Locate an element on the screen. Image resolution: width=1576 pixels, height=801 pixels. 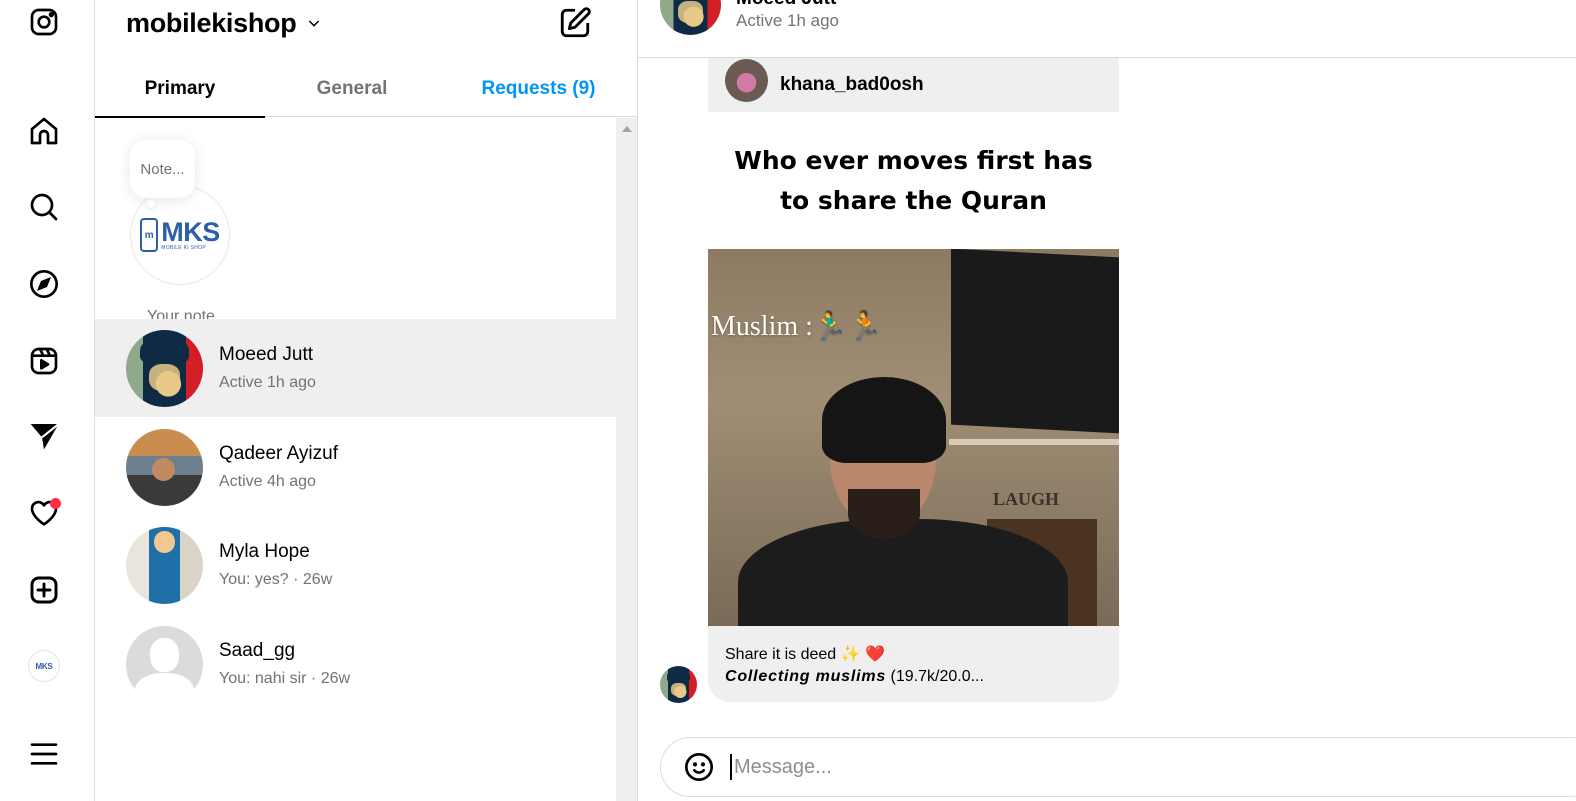
conversation-subtitle: You: yes? · 26w is located at coordinates (276, 579).